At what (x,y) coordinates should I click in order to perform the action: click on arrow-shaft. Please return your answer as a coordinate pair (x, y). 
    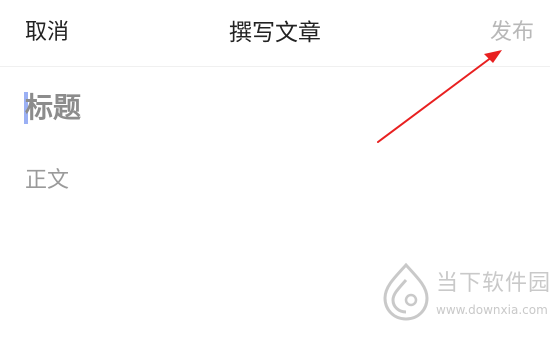
    Looking at the image, I should click on (435, 99).